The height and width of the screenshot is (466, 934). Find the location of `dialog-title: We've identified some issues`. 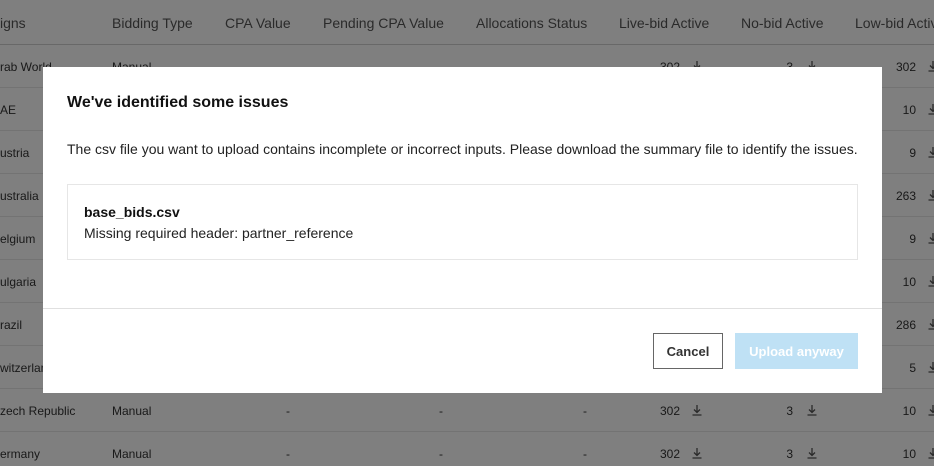

dialog-title: We've identified some issues is located at coordinates (178, 102).